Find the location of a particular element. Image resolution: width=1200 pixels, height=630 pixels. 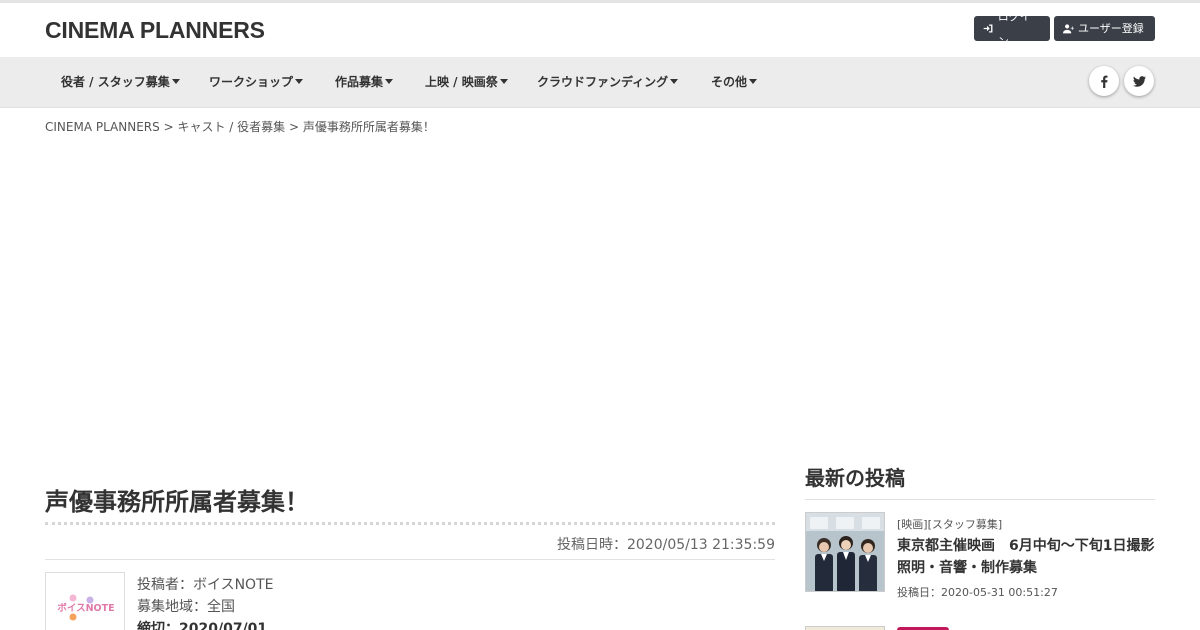

twitter-button is located at coordinates (1139, 81).